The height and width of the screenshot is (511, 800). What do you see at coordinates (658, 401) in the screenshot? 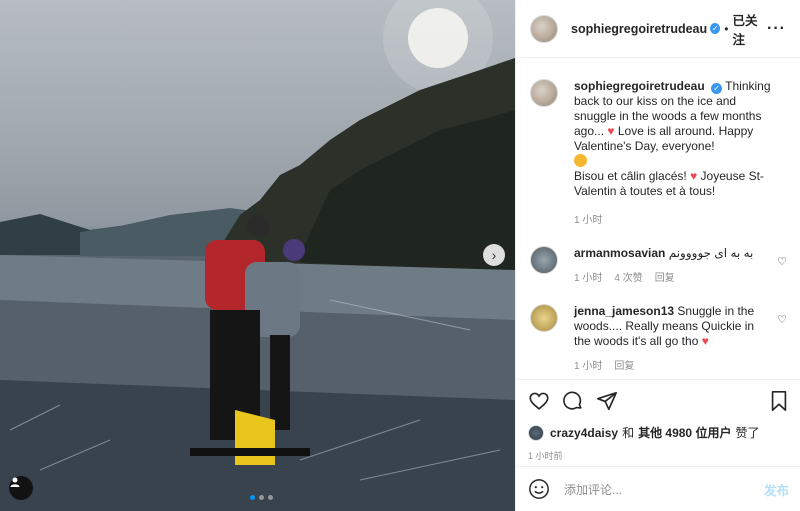
I see `action-icons` at bounding box center [658, 401].